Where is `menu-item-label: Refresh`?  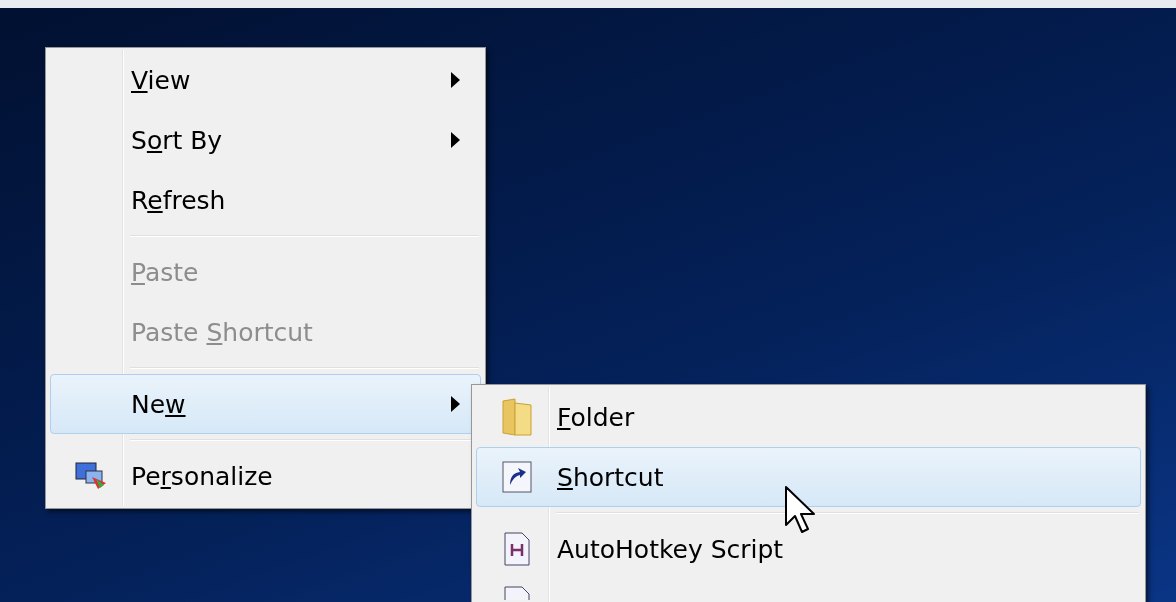
menu-item-label: Refresh is located at coordinates (179, 200).